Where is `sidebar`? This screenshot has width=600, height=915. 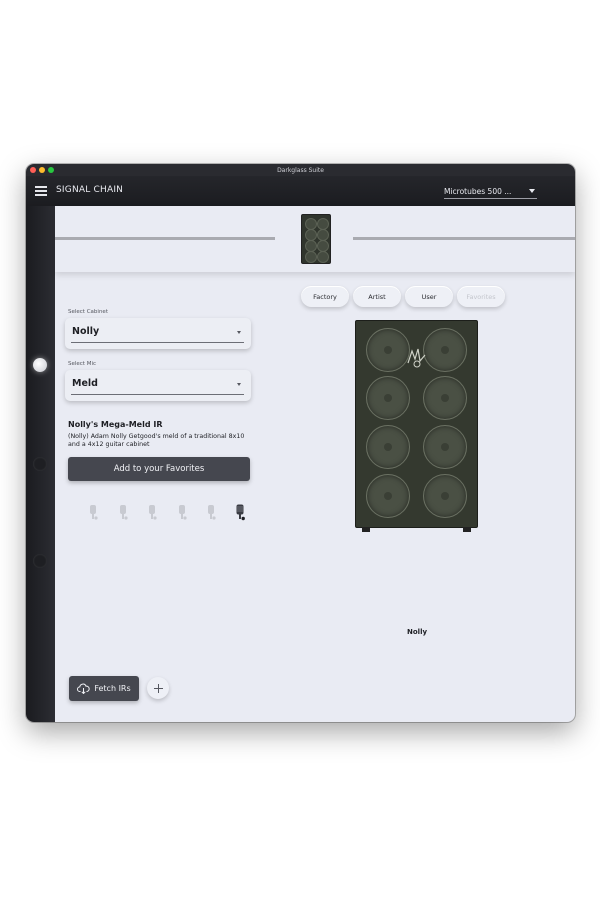
sidebar is located at coordinates (40, 464).